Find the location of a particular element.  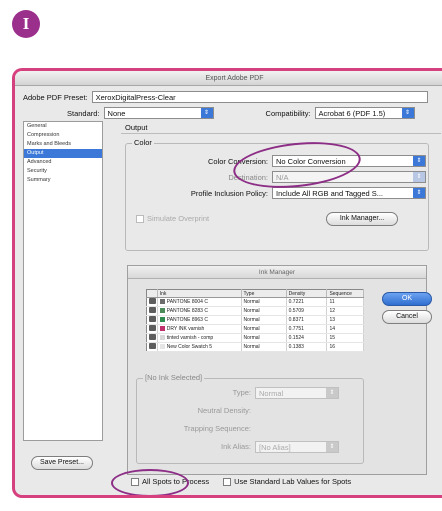

sidebar-item-general: General is located at coordinates (63, 126).